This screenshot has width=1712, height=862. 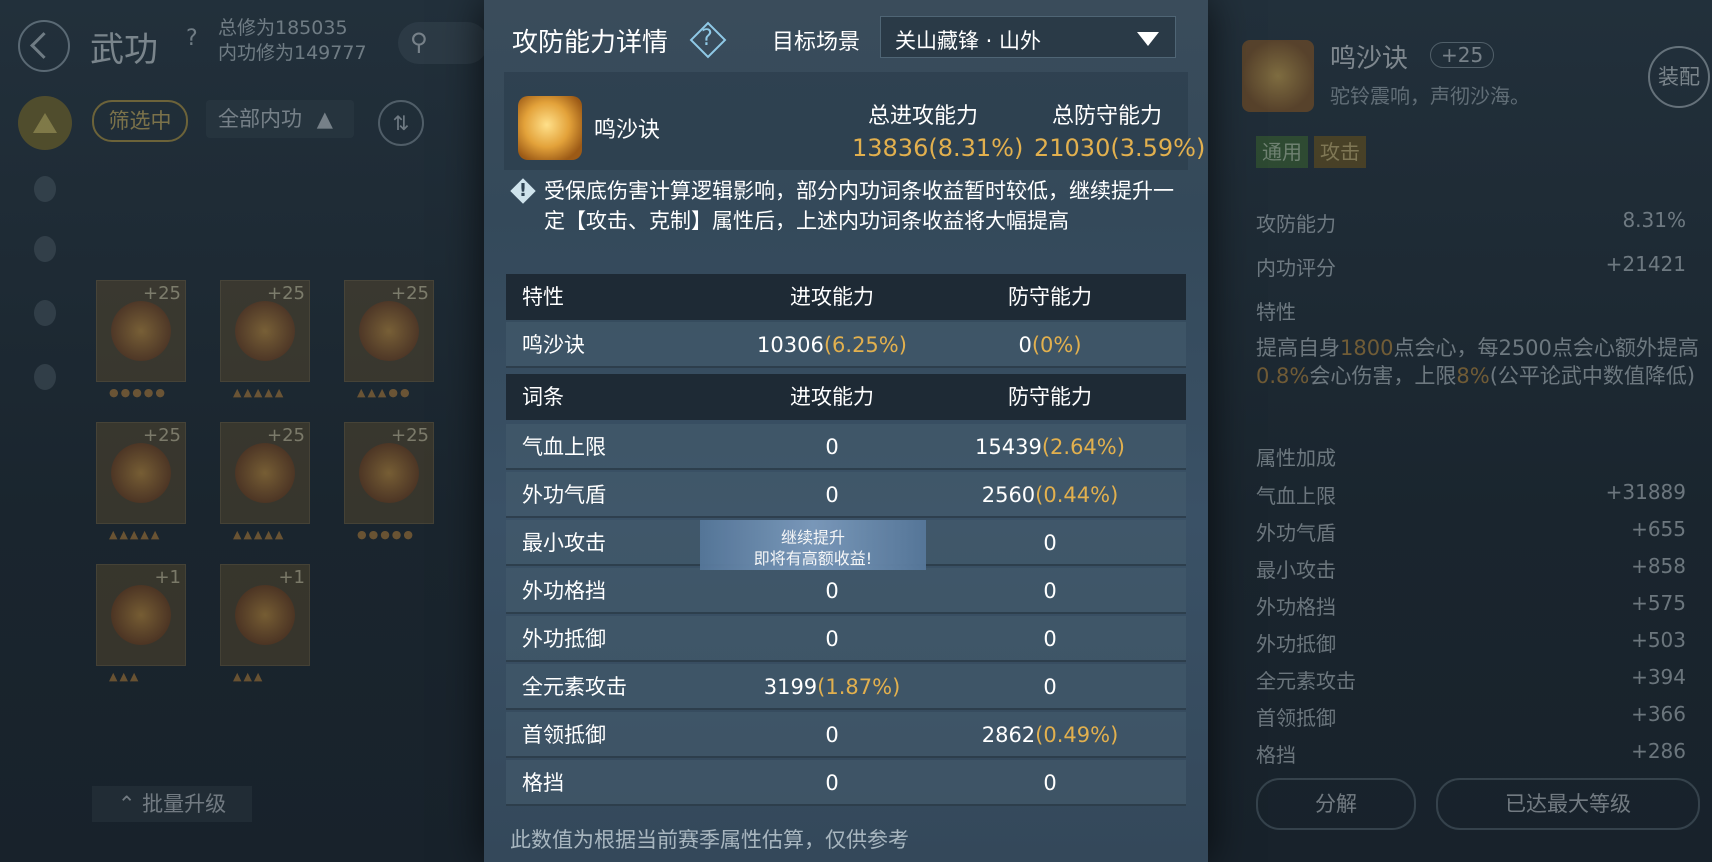 I want to click on stat-value: 8.31%, so click(x=1654, y=220).